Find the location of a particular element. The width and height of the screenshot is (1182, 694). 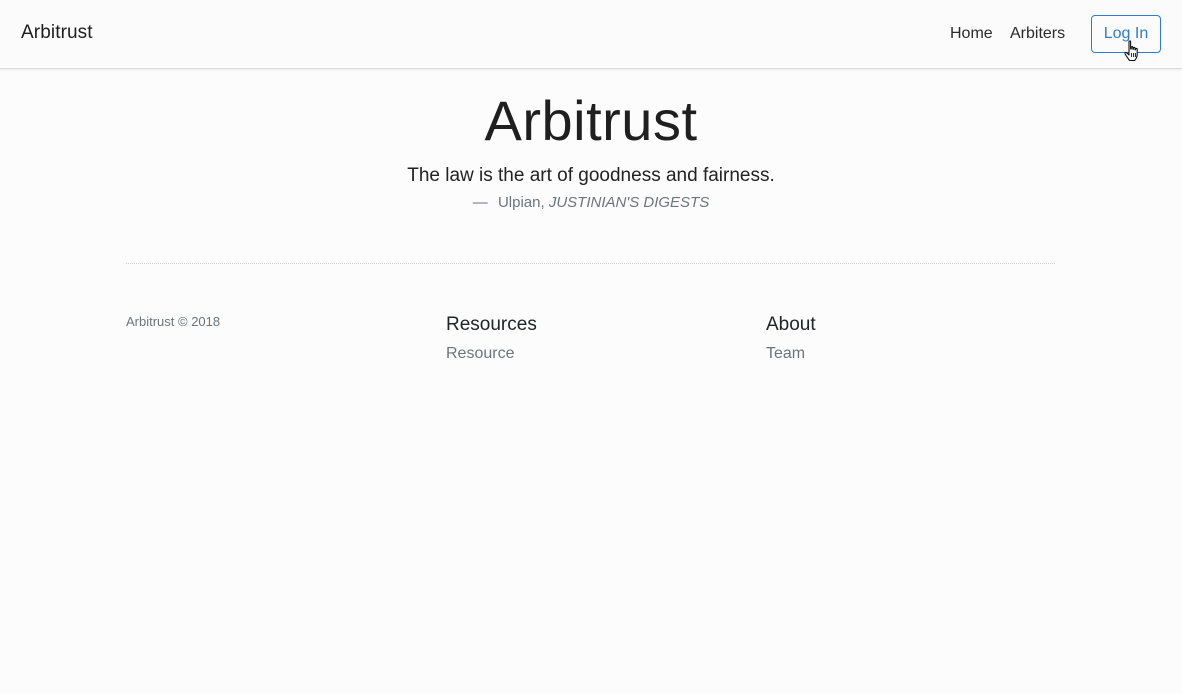

hand-pointer-icon is located at coordinates (1131, 51).